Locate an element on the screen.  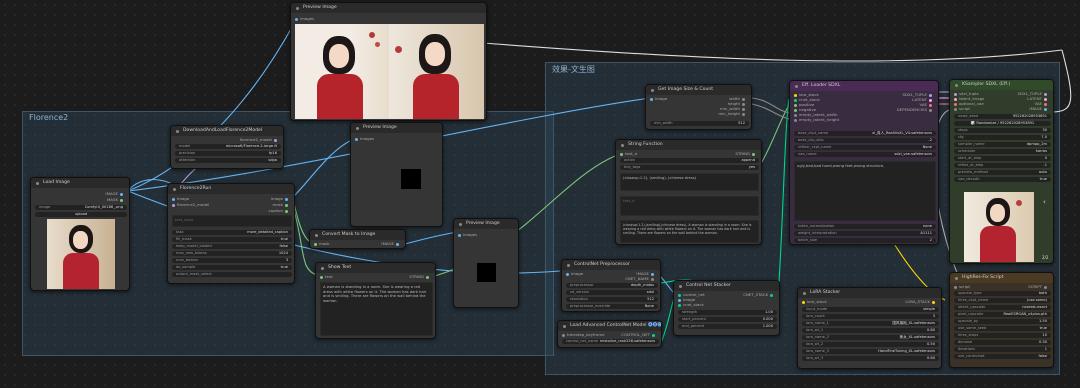
input-cnet-stack: cnet_stack is located at coordinates (691, 304).